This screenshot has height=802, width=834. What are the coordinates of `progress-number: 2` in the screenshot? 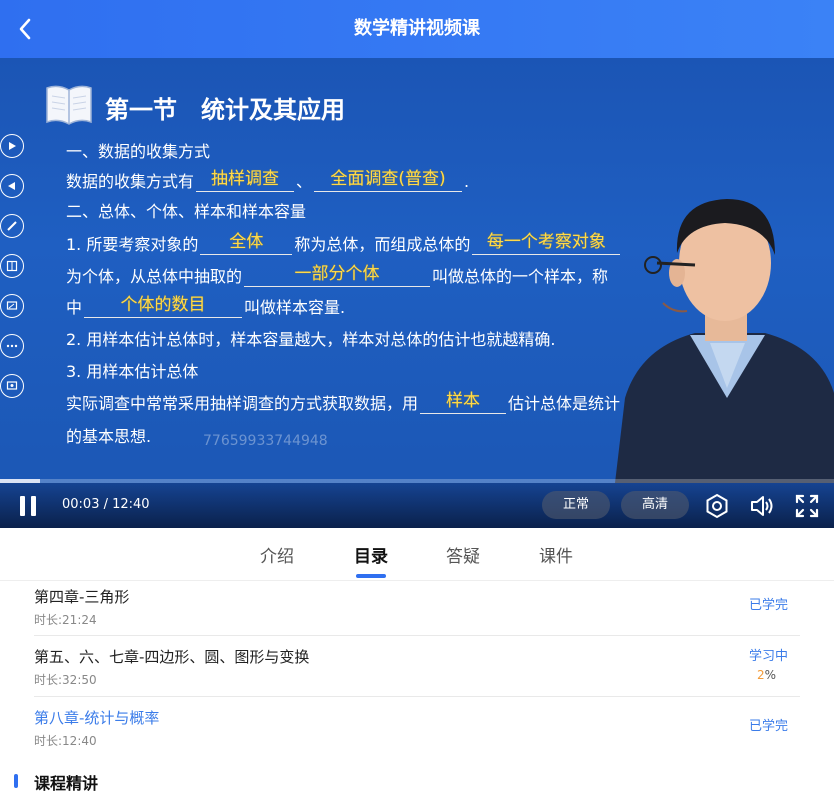 It's located at (760, 675).